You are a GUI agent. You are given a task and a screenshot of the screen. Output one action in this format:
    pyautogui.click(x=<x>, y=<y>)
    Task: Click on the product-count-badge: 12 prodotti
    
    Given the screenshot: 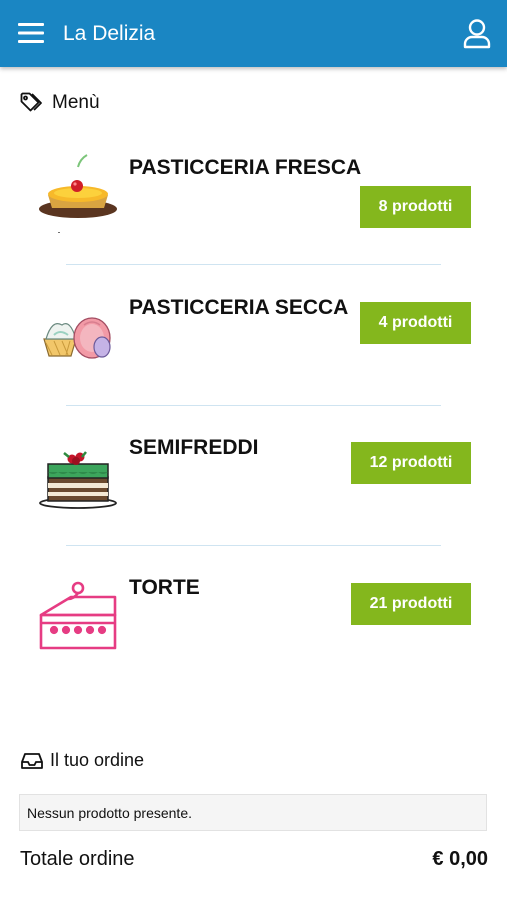 What is the action you would take?
    pyautogui.click(x=411, y=463)
    